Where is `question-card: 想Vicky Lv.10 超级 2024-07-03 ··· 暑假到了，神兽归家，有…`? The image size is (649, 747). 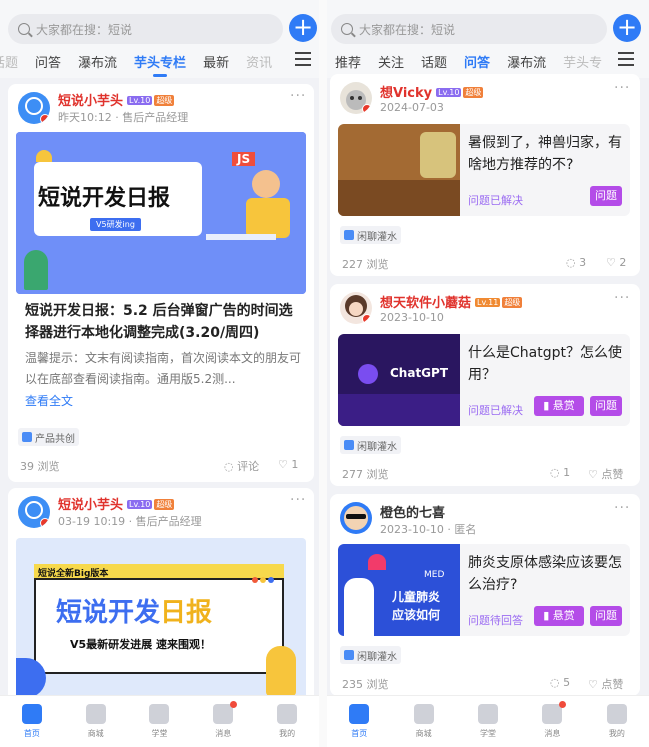 question-card: 想Vicky Lv.10 超级 2024-07-03 ··· 暑假到了，神兽归家，有… is located at coordinates (485, 175).